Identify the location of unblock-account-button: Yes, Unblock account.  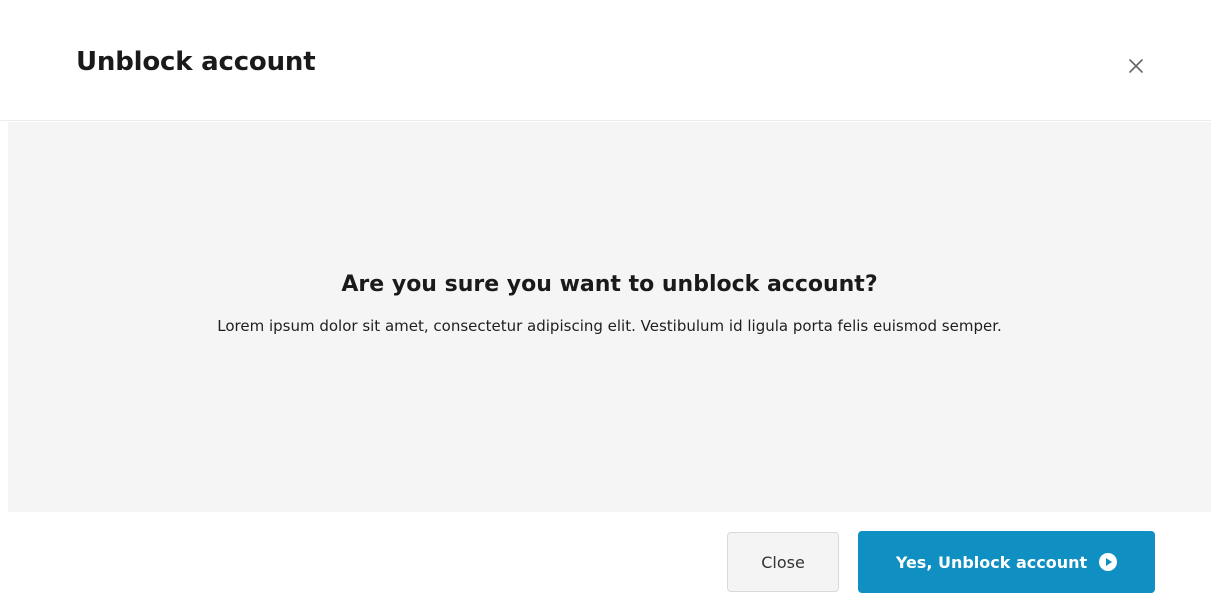
(1006, 562).